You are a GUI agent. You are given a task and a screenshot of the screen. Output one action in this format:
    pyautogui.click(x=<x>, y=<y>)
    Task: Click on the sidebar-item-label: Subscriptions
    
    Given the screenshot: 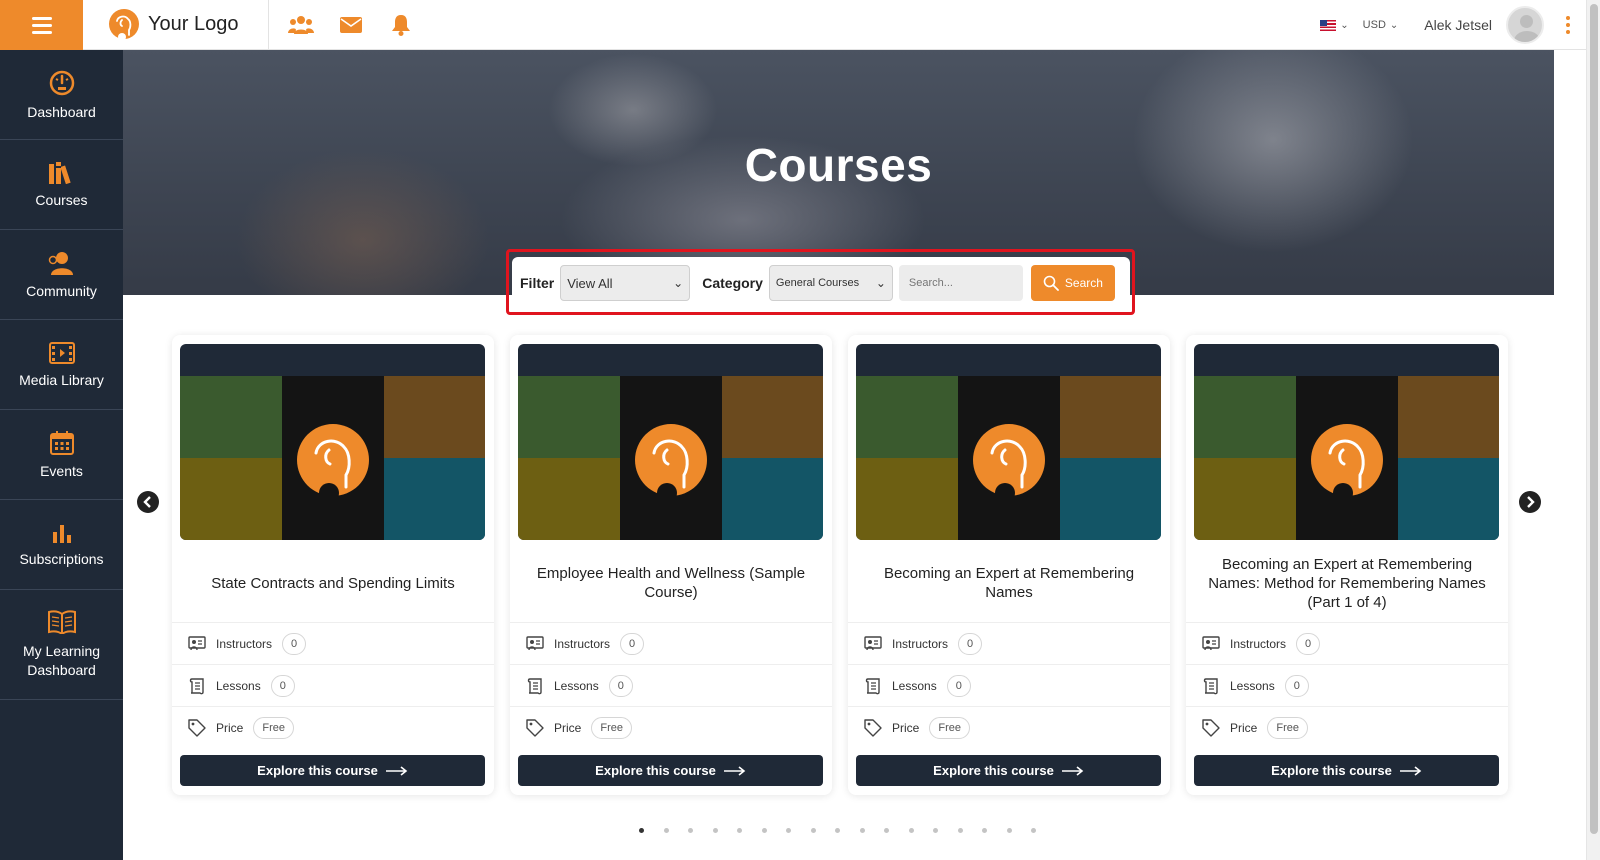 What is the action you would take?
    pyautogui.click(x=61, y=558)
    